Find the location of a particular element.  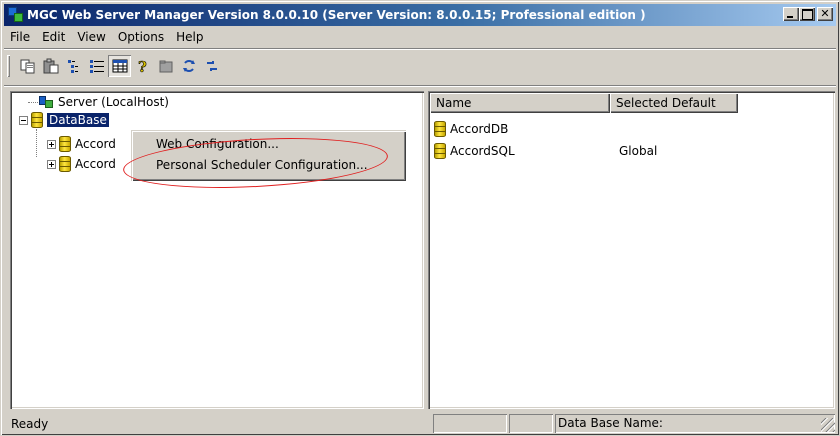

minimize-icon is located at coordinates (791, 14).